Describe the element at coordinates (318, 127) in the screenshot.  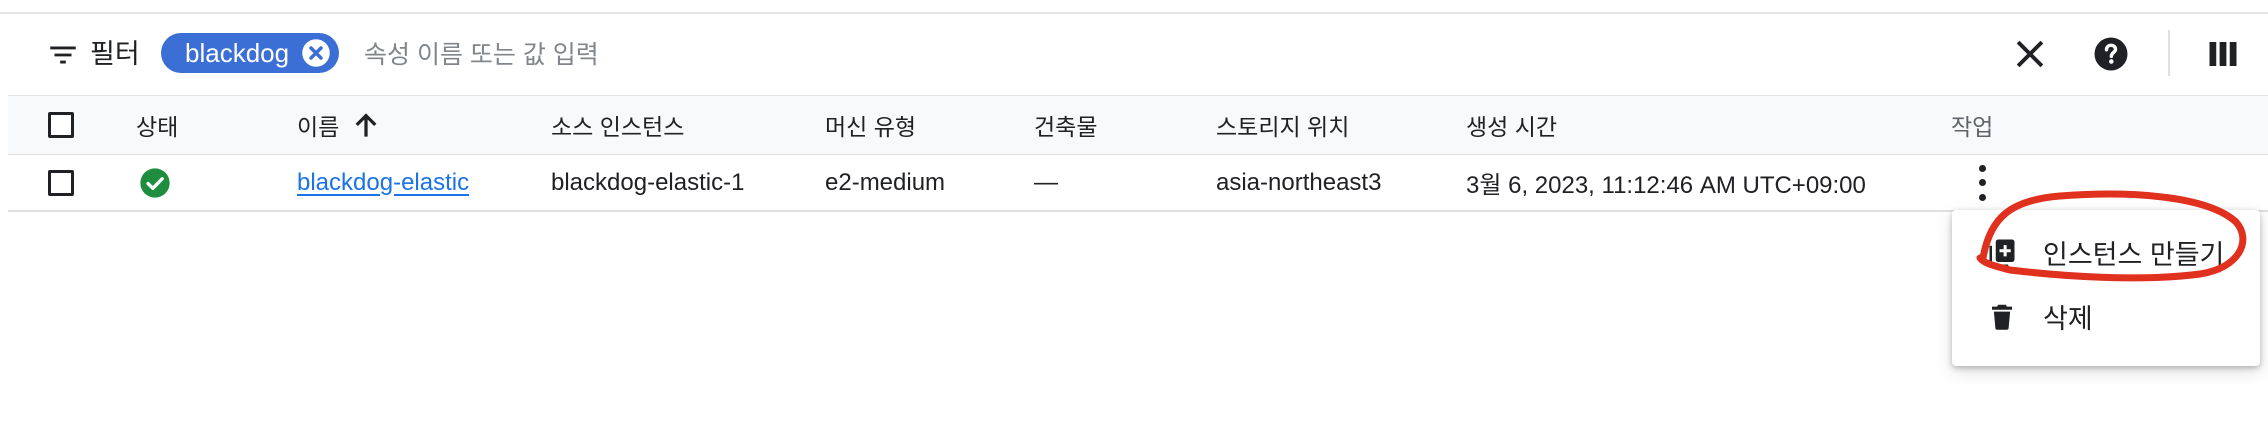
I see `header-name-label: 이름` at that location.